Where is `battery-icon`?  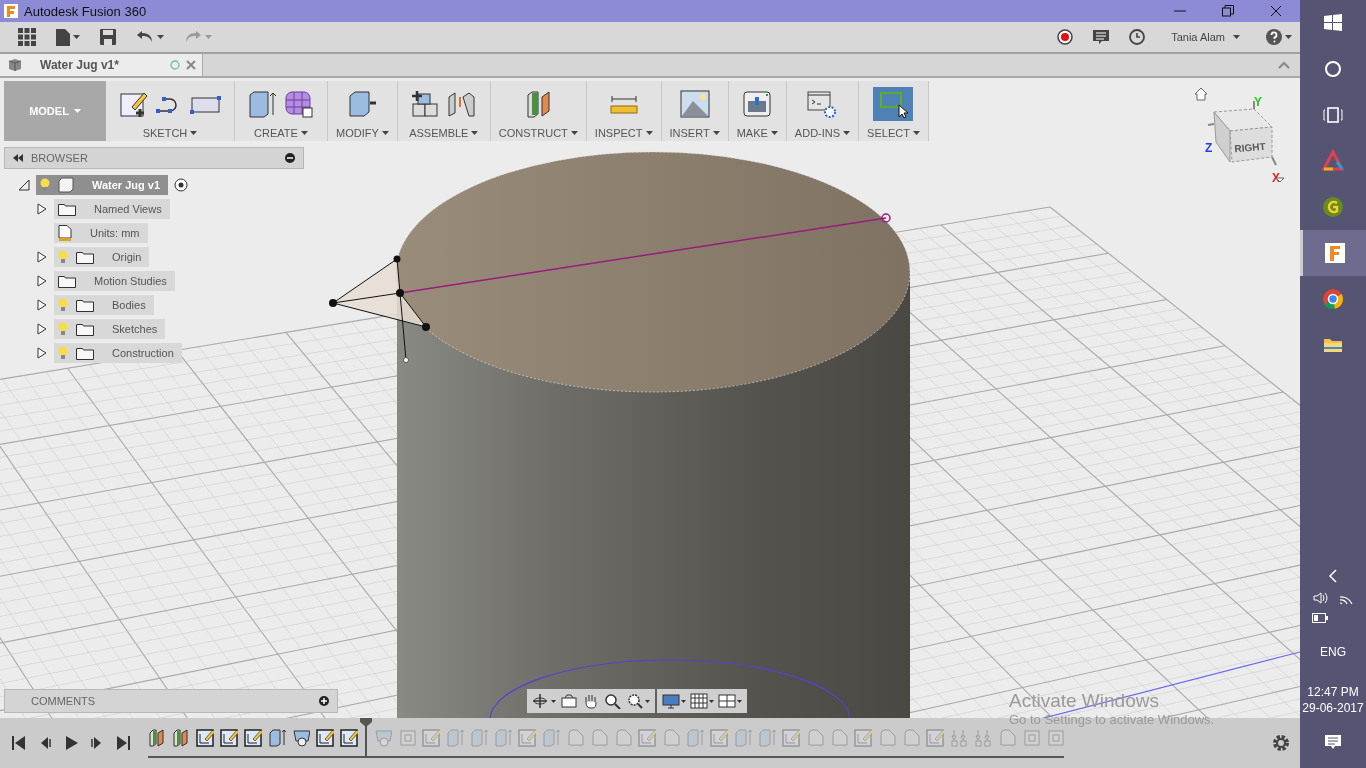 battery-icon is located at coordinates (1320, 618).